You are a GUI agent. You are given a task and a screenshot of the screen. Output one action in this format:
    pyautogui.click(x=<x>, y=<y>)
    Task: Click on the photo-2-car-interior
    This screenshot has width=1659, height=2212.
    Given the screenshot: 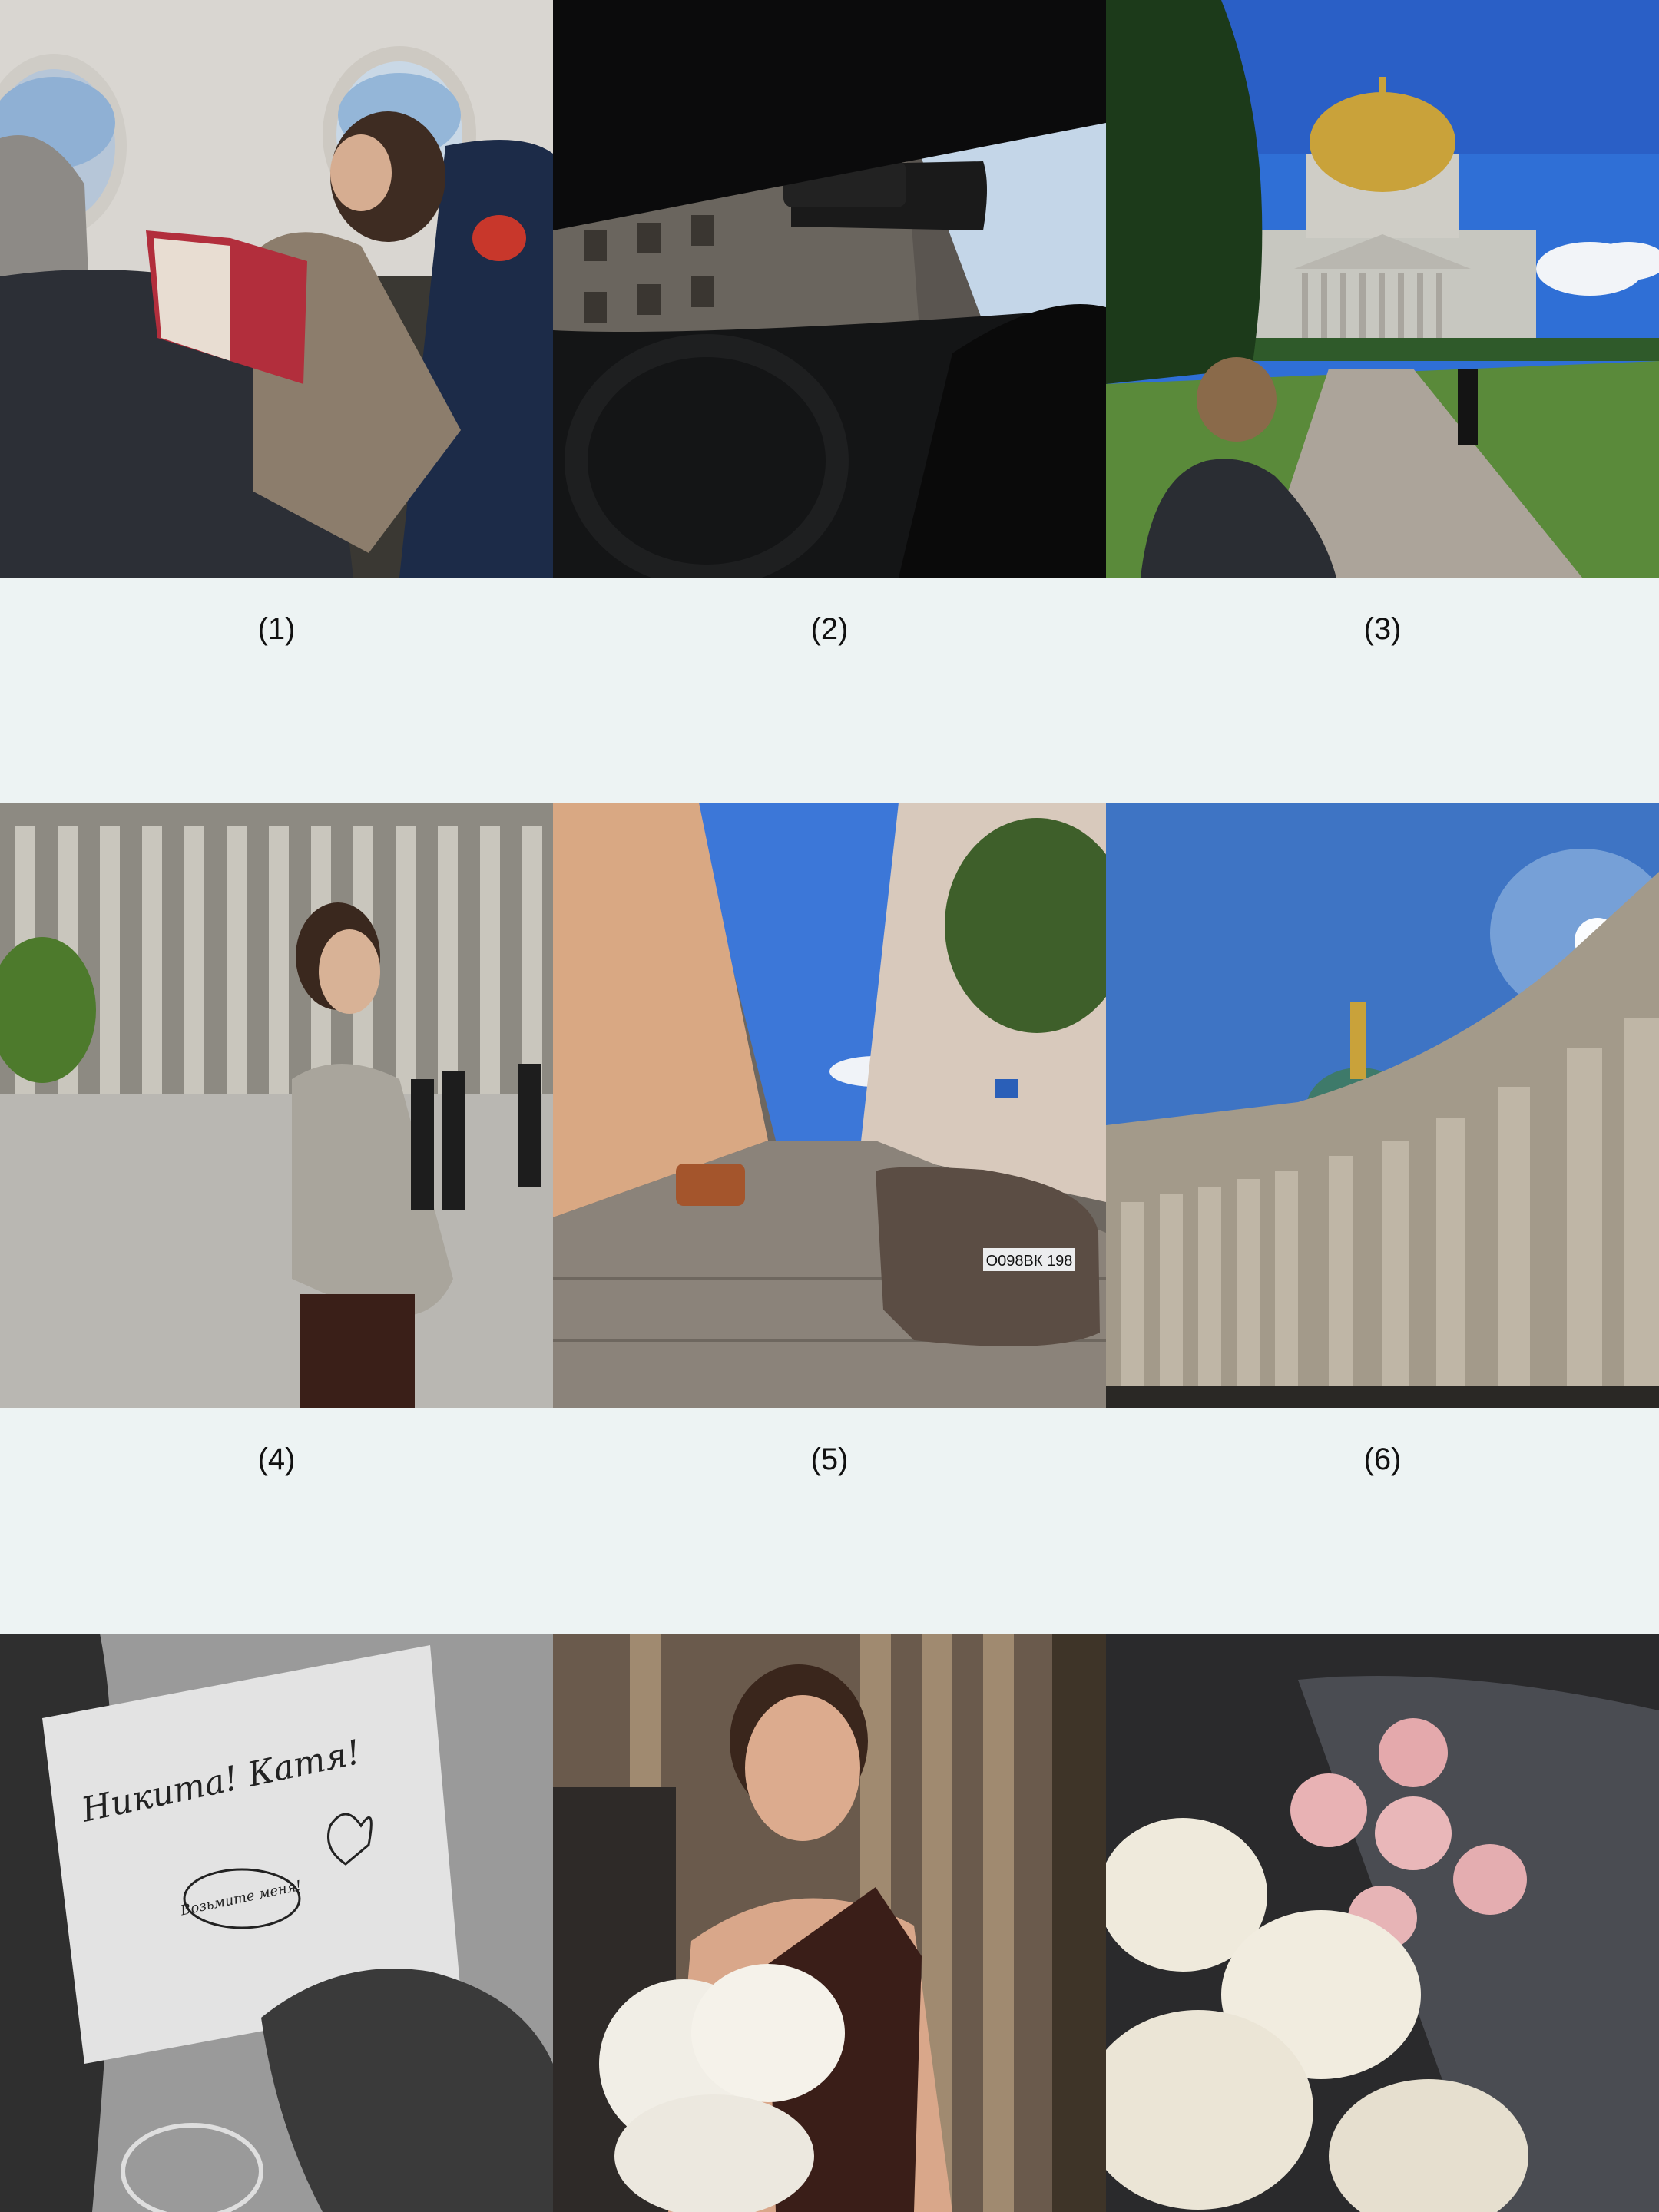 What is the action you would take?
    pyautogui.click(x=829, y=289)
    